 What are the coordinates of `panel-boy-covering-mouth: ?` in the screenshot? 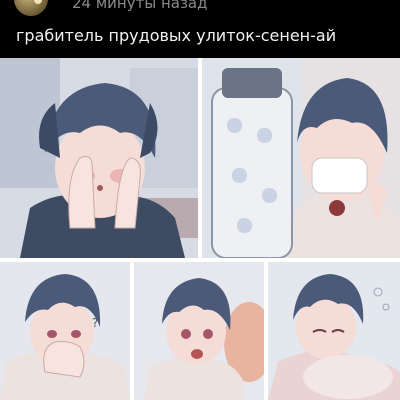 It's located at (65, 331).